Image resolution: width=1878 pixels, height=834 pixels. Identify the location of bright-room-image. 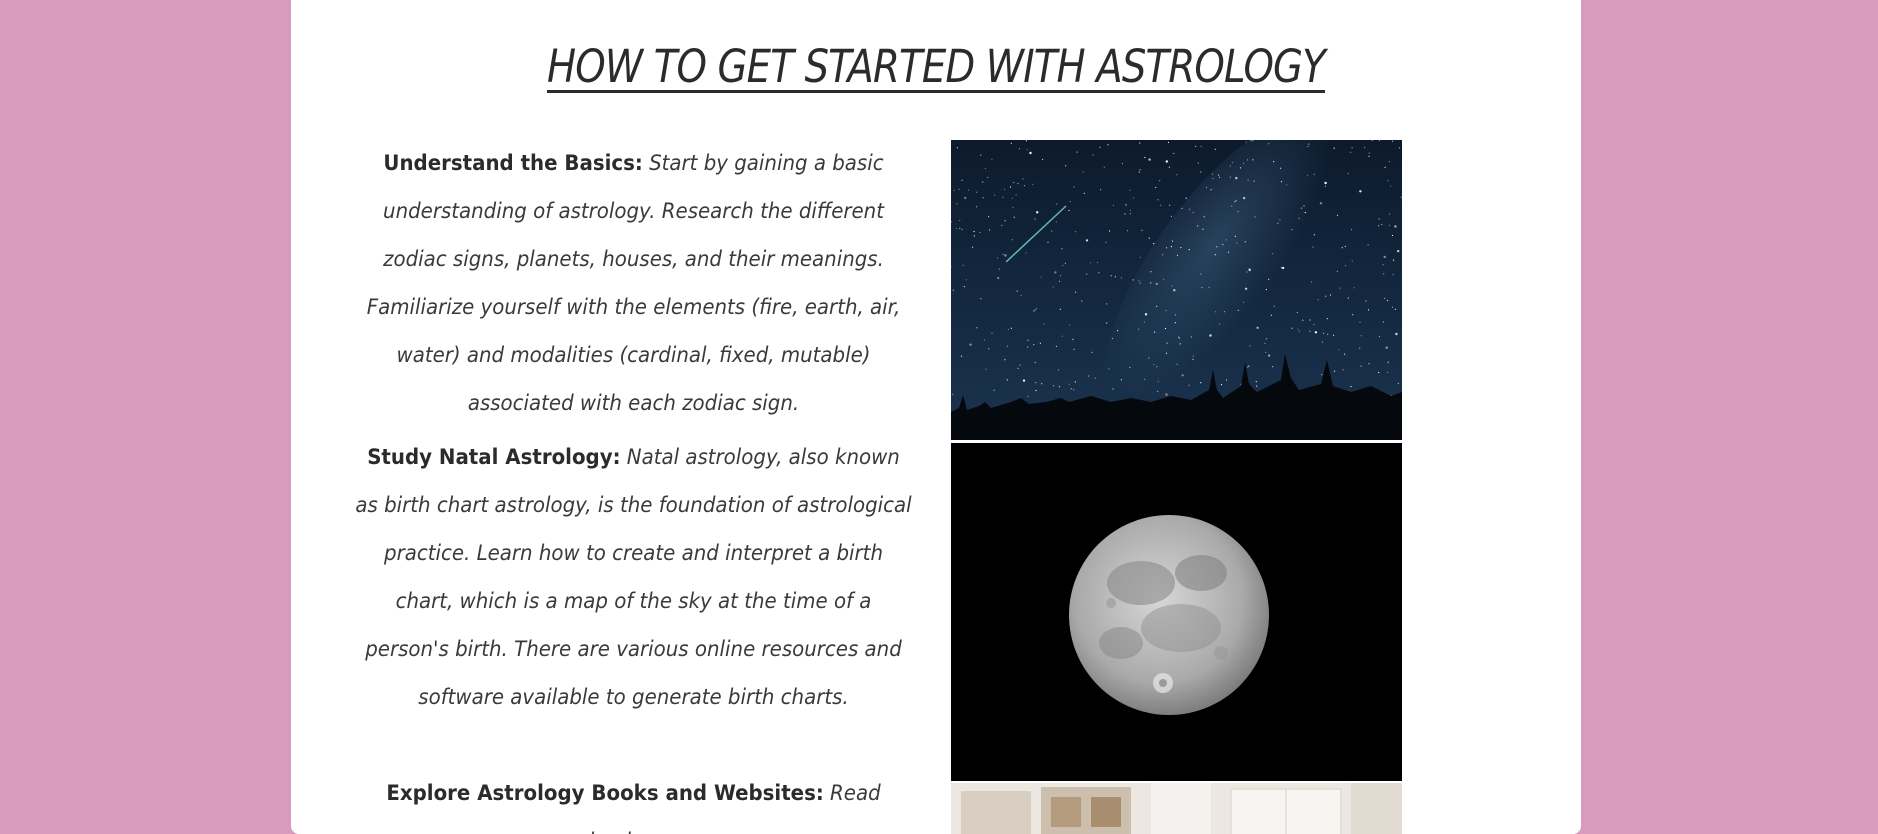
(1176, 808).